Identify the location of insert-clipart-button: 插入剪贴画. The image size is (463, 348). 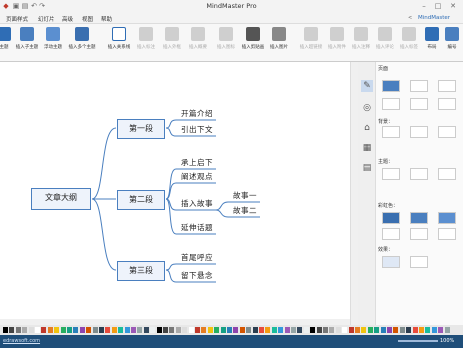
(253, 38).